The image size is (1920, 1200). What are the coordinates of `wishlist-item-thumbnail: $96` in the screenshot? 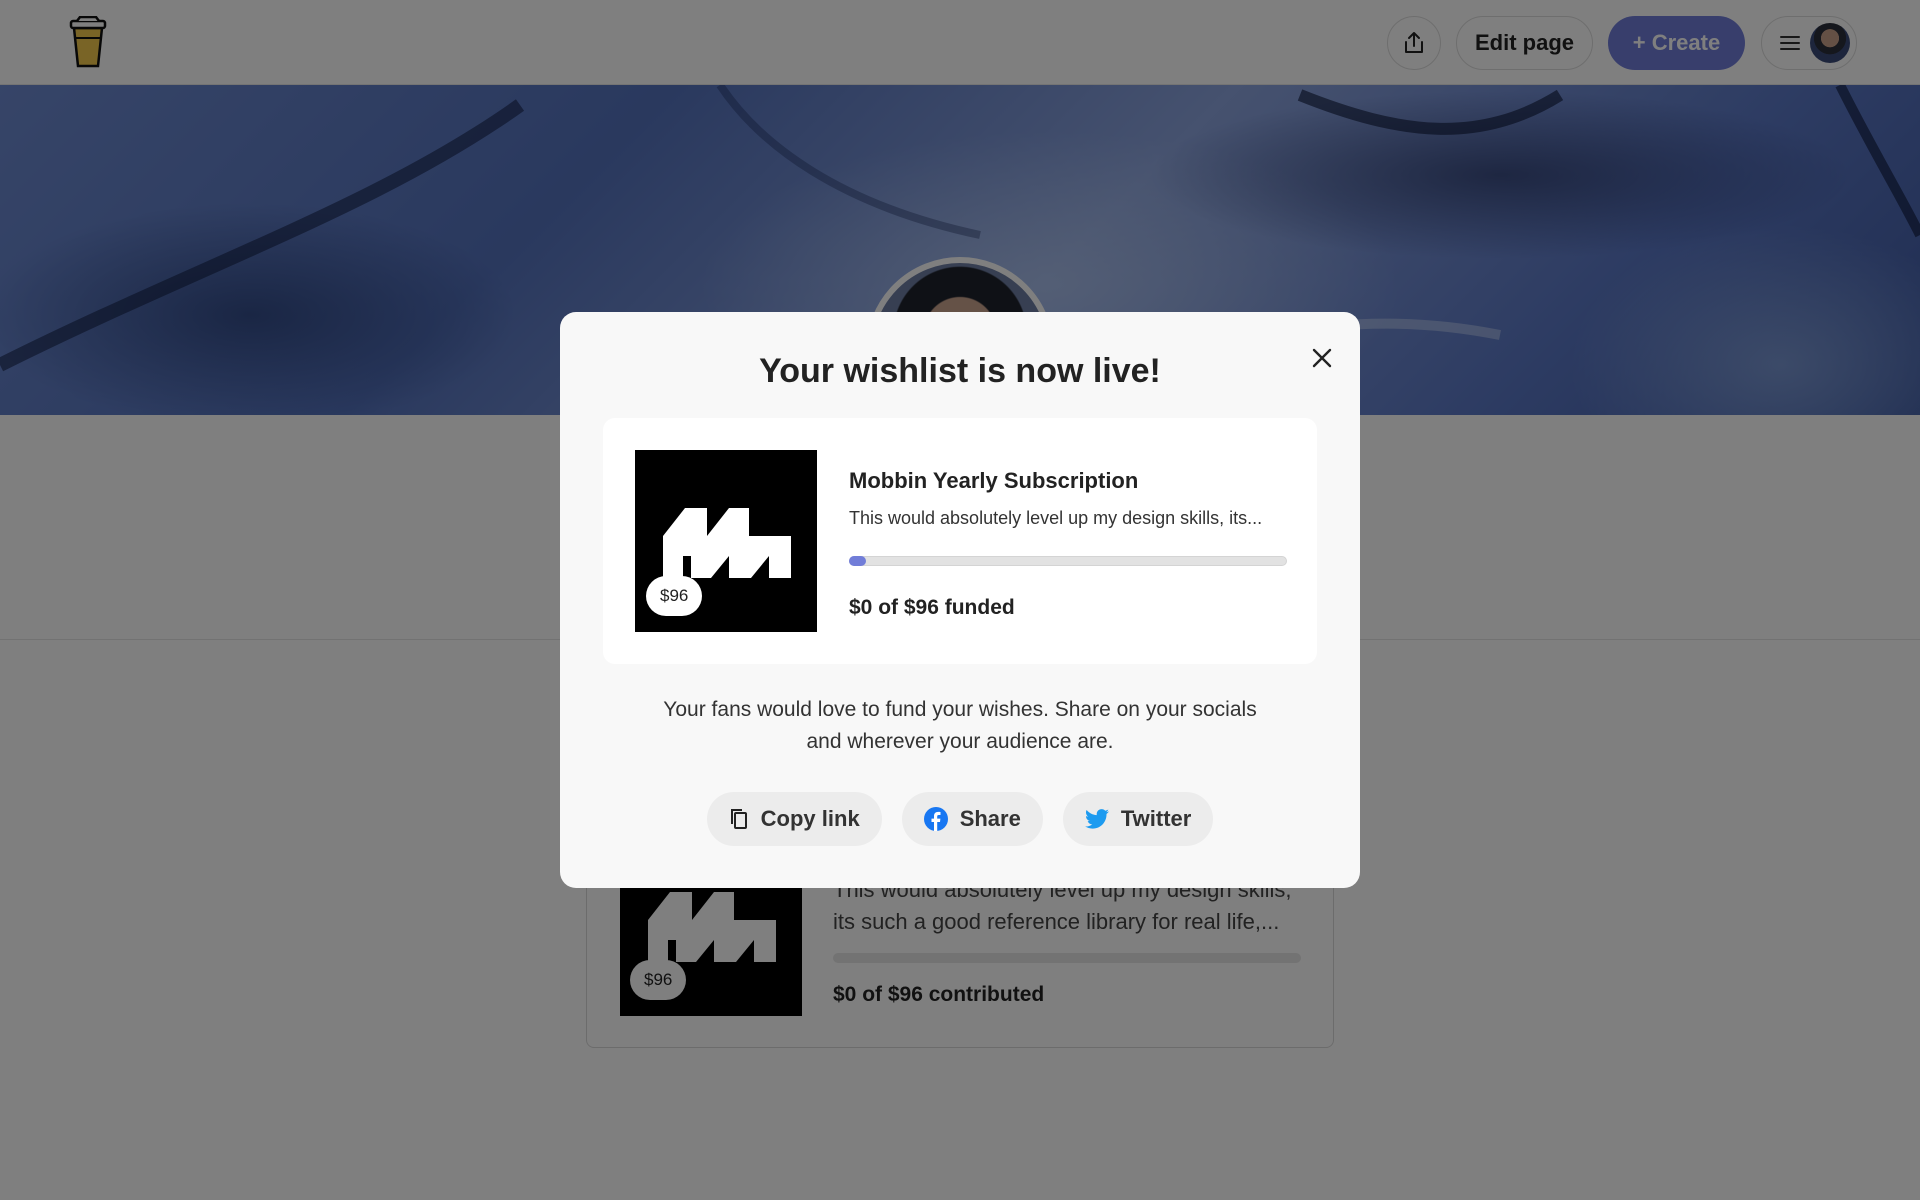 It's located at (726, 541).